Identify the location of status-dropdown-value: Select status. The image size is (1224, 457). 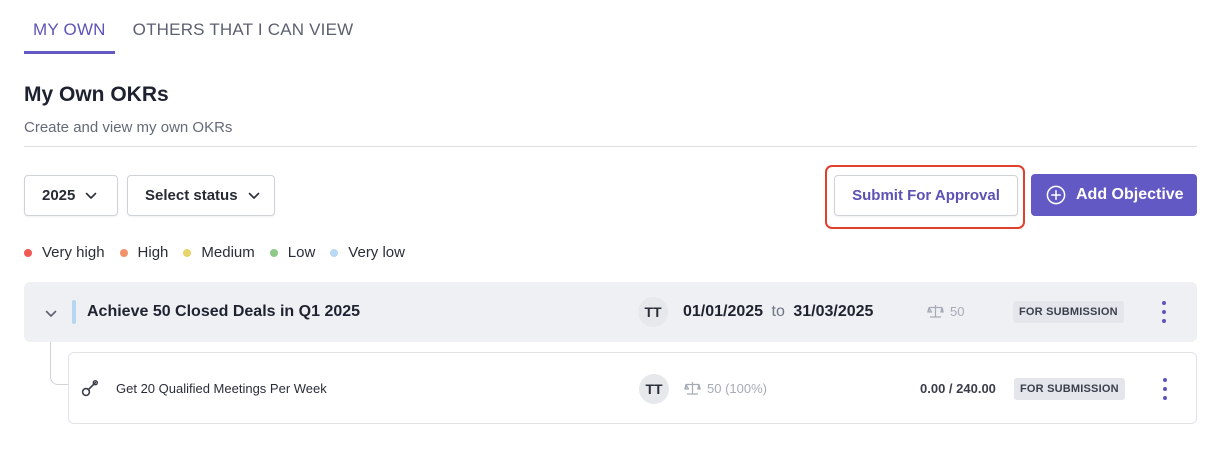
(191, 195).